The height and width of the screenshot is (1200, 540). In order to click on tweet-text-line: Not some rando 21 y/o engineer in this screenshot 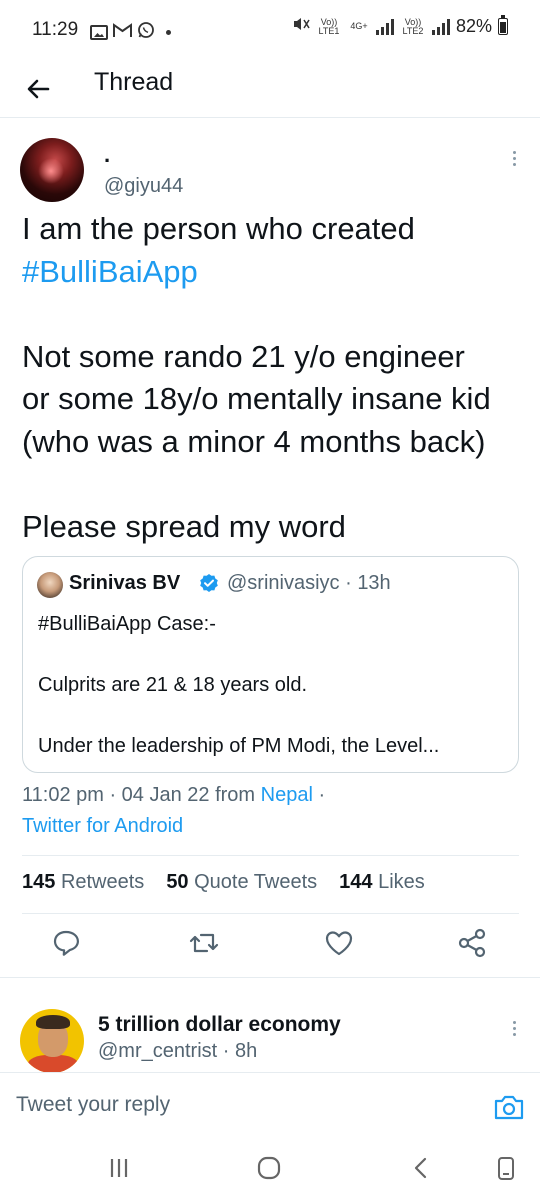, I will do `click(243, 356)`.